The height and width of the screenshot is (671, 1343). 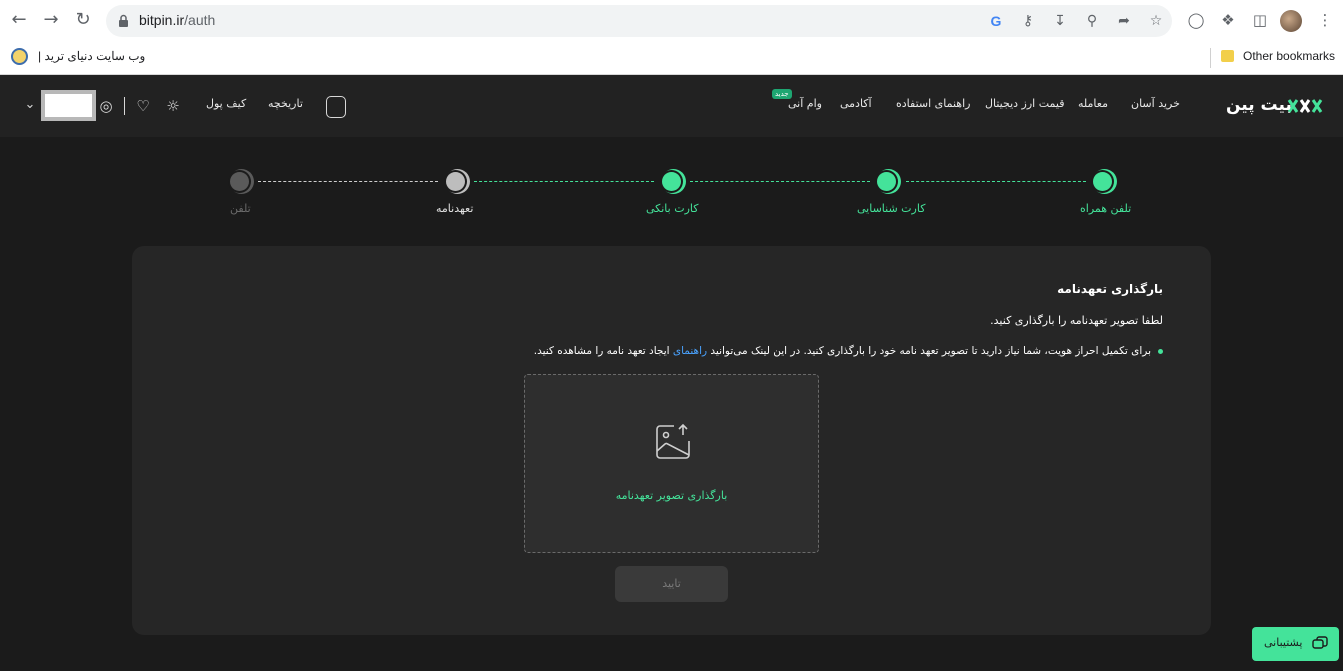 What do you see at coordinates (1076, 320) in the screenshot?
I see `card-subtitle: لطفا تصویر تعهدنامه را بارگذاری کنید.` at bounding box center [1076, 320].